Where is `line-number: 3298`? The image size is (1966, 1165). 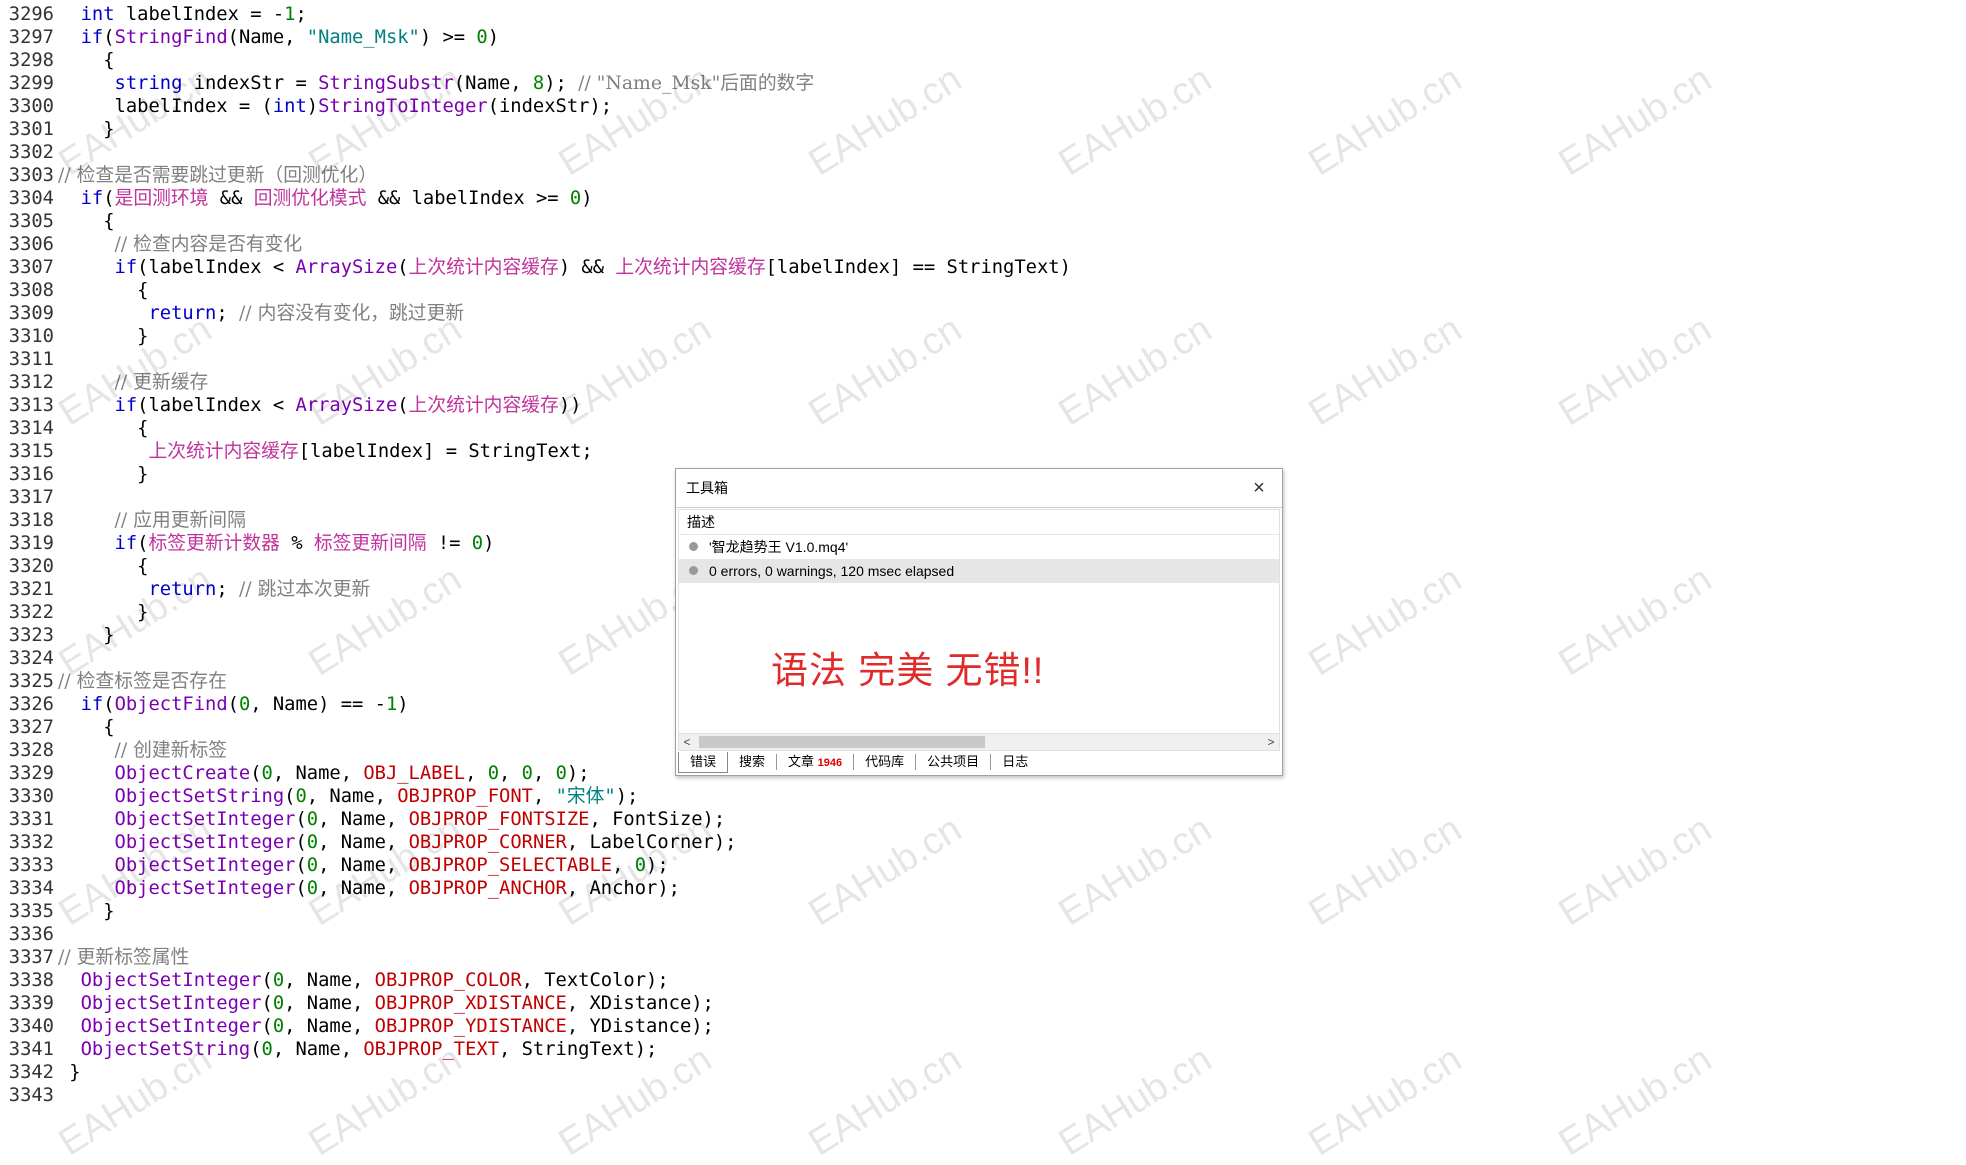
line-number: 3298 is located at coordinates (31, 60).